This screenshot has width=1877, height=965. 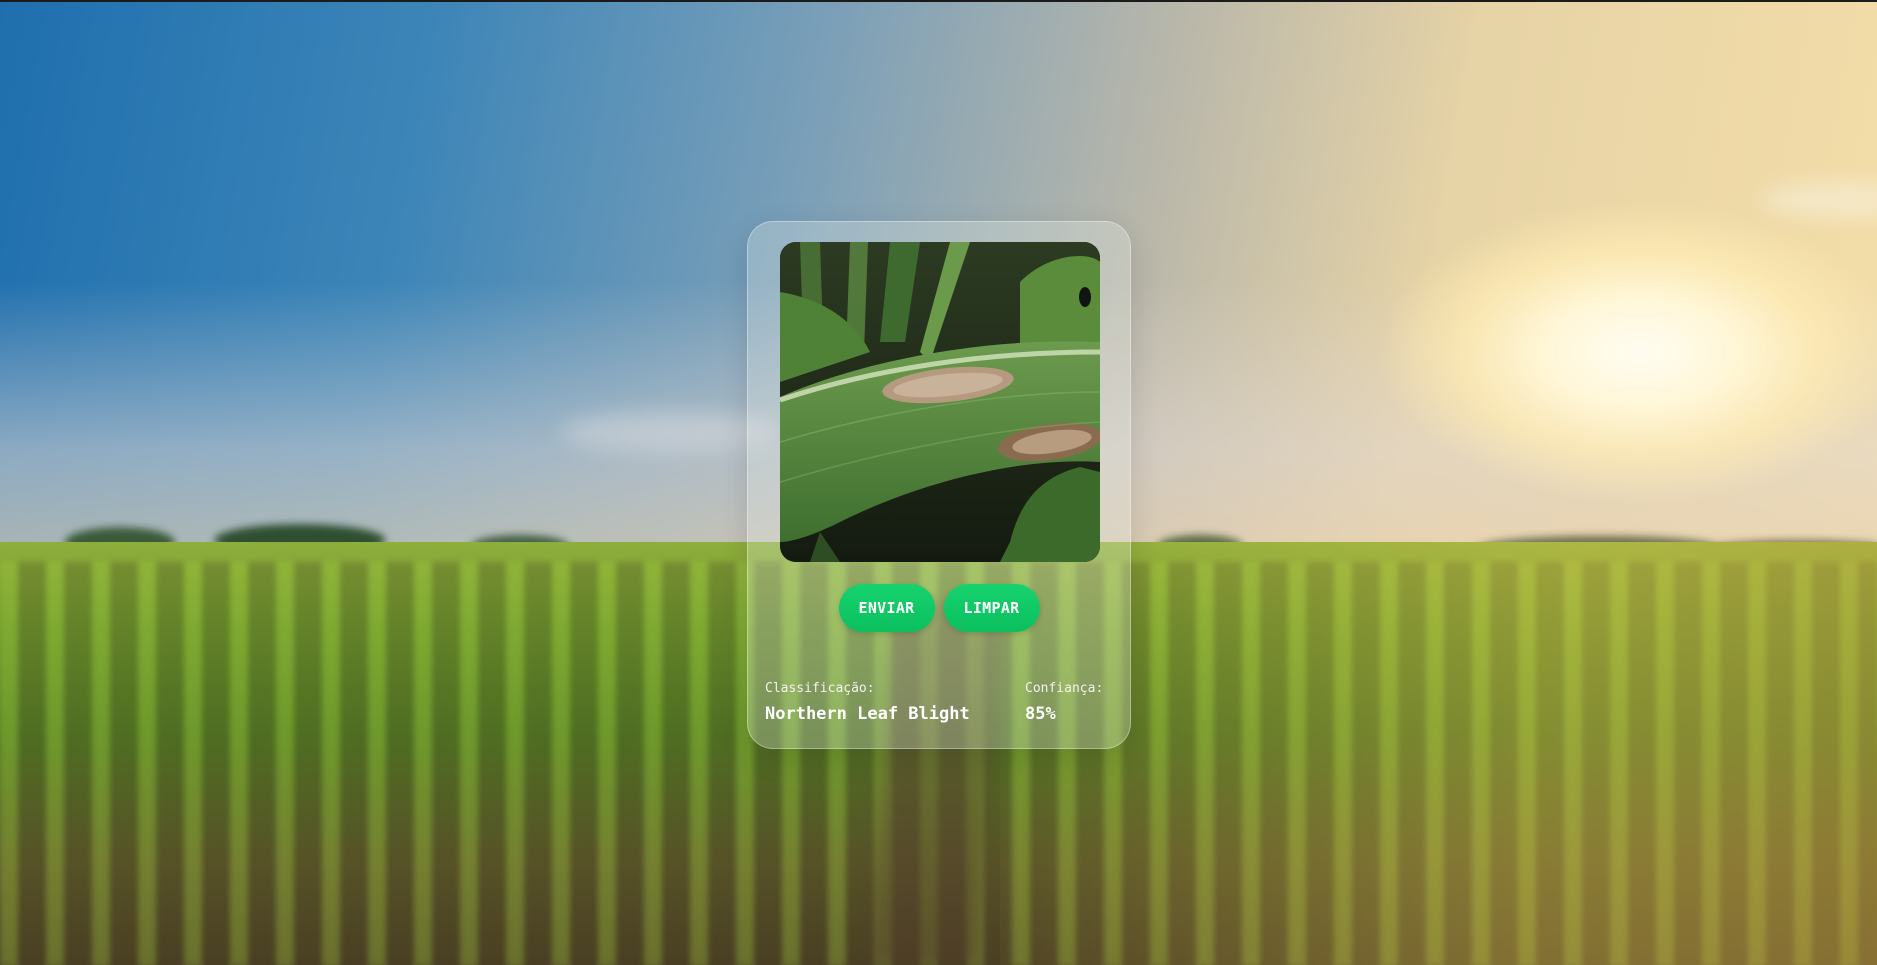 I want to click on classification-value: Northern Leaf Blight, so click(x=867, y=714).